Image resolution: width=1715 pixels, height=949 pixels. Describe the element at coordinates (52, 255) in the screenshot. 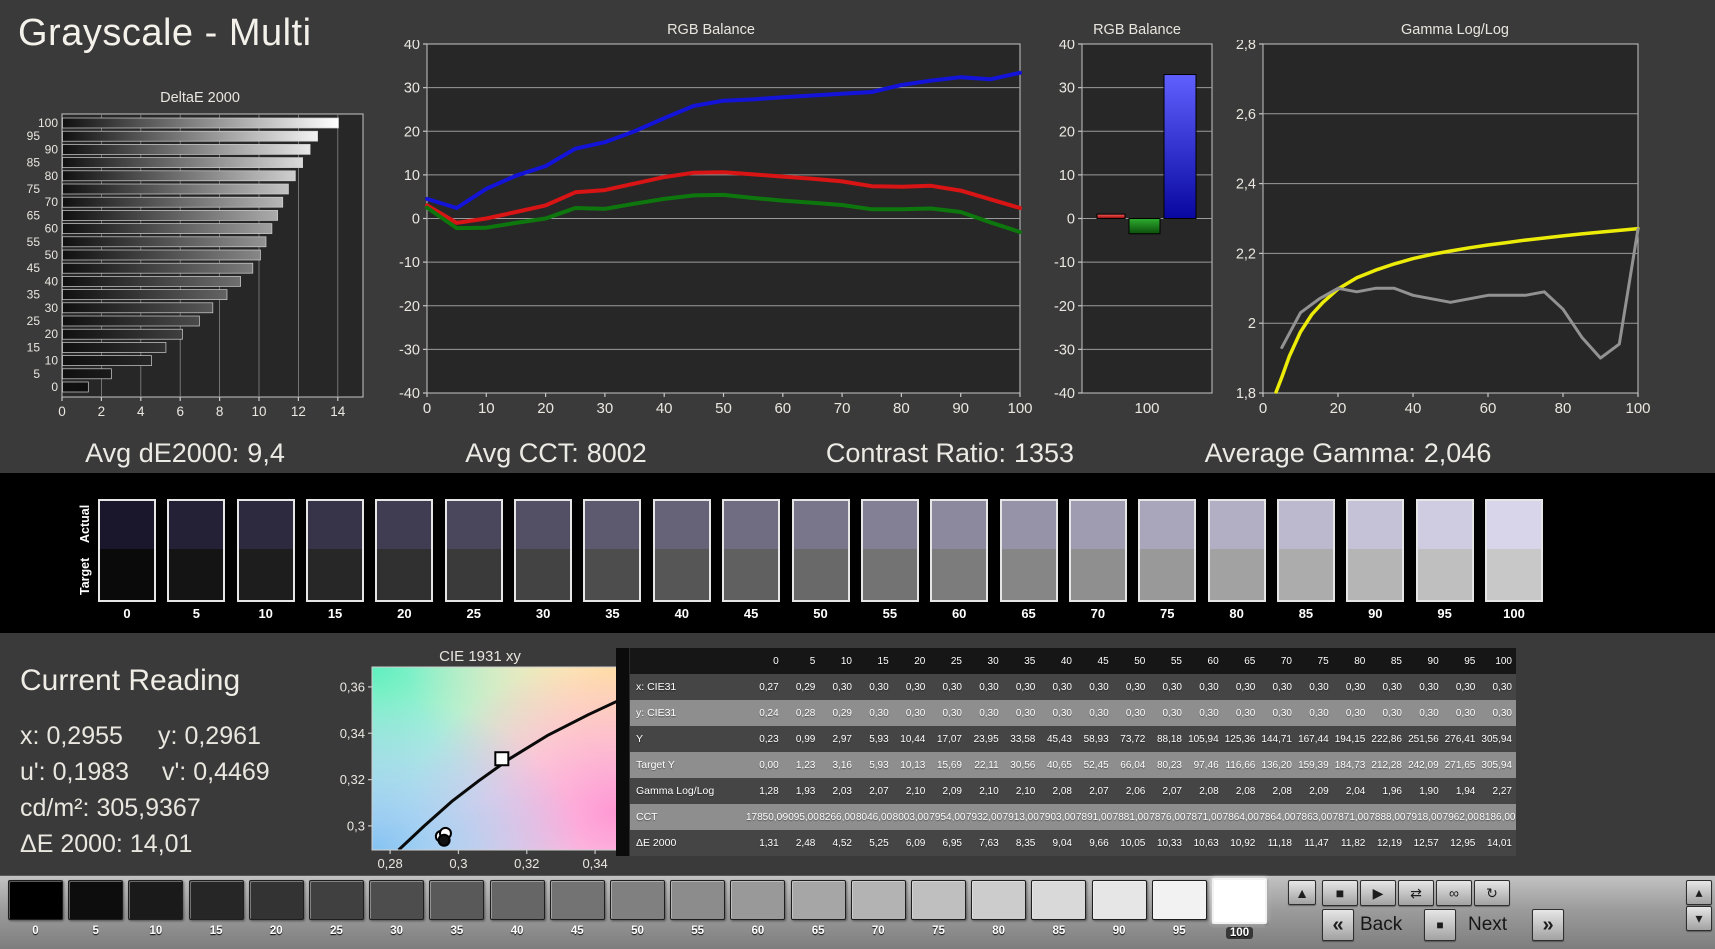

I see `svg-text: 50` at that location.